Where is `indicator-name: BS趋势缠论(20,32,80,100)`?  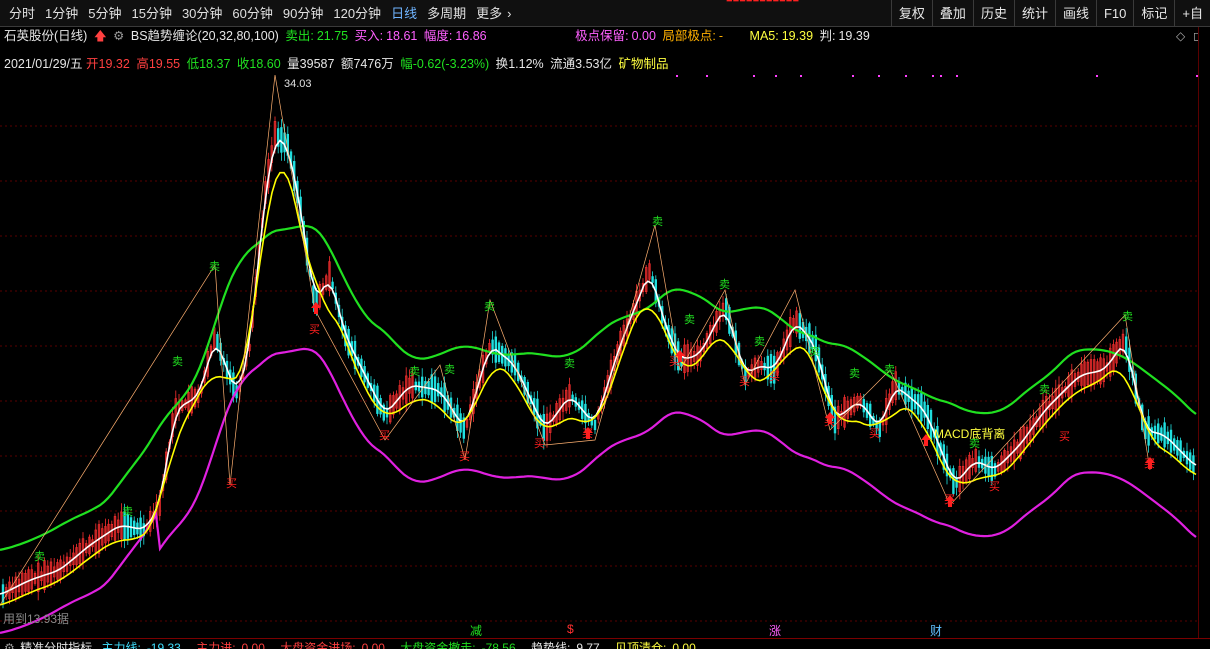 indicator-name: BS趋势缠论(20,32,80,100) is located at coordinates (205, 36).